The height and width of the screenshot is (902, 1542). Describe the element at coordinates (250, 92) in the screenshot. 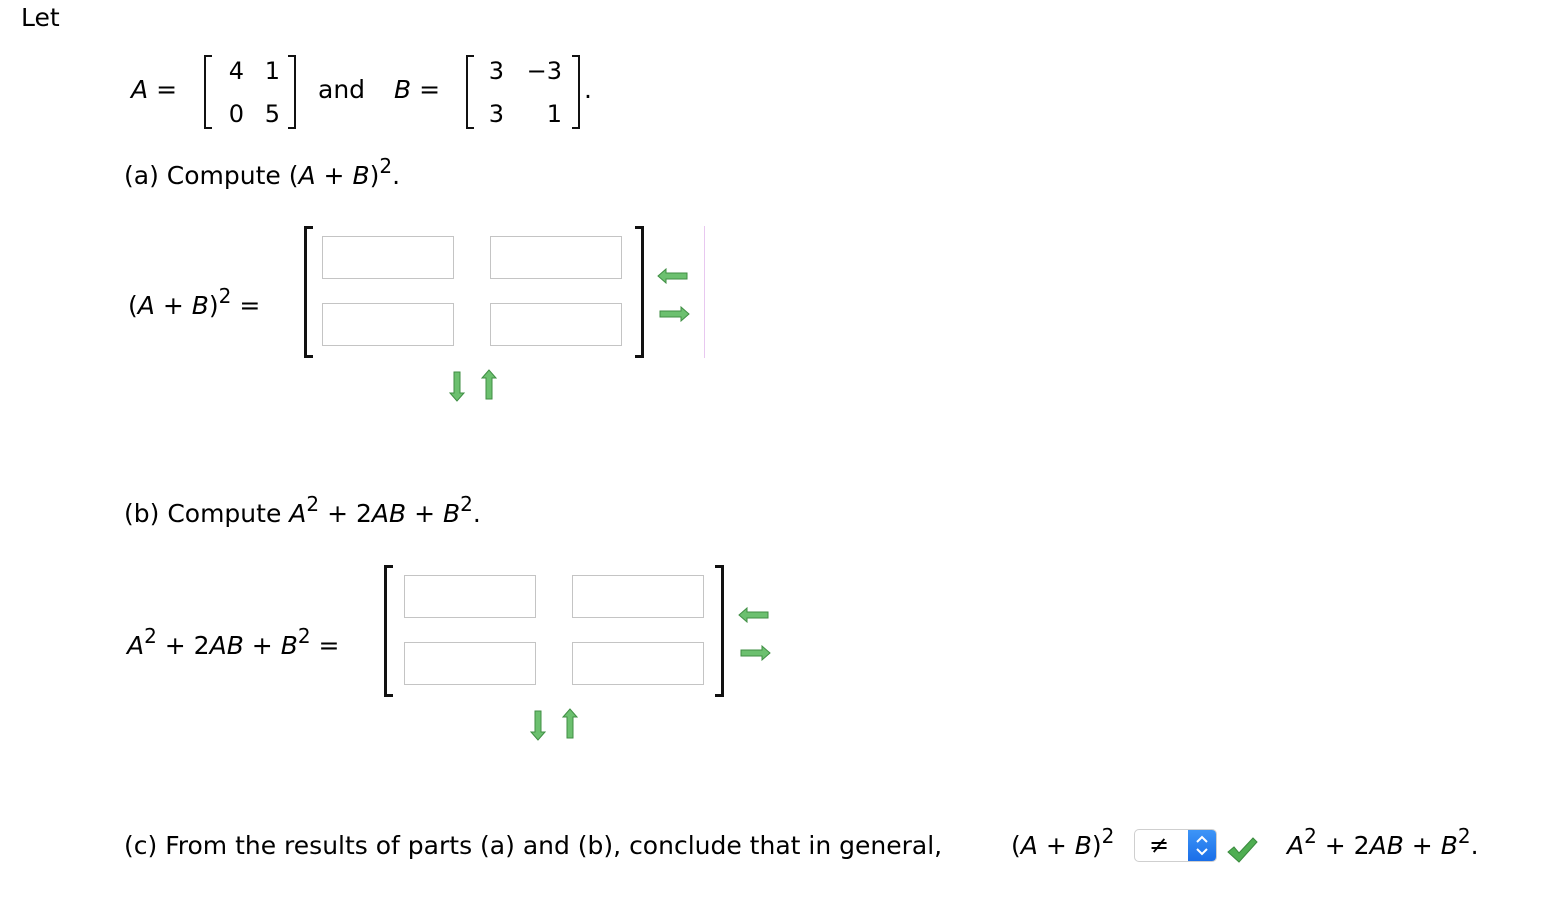

I see `matrix-a: 4 1 0 5` at that location.